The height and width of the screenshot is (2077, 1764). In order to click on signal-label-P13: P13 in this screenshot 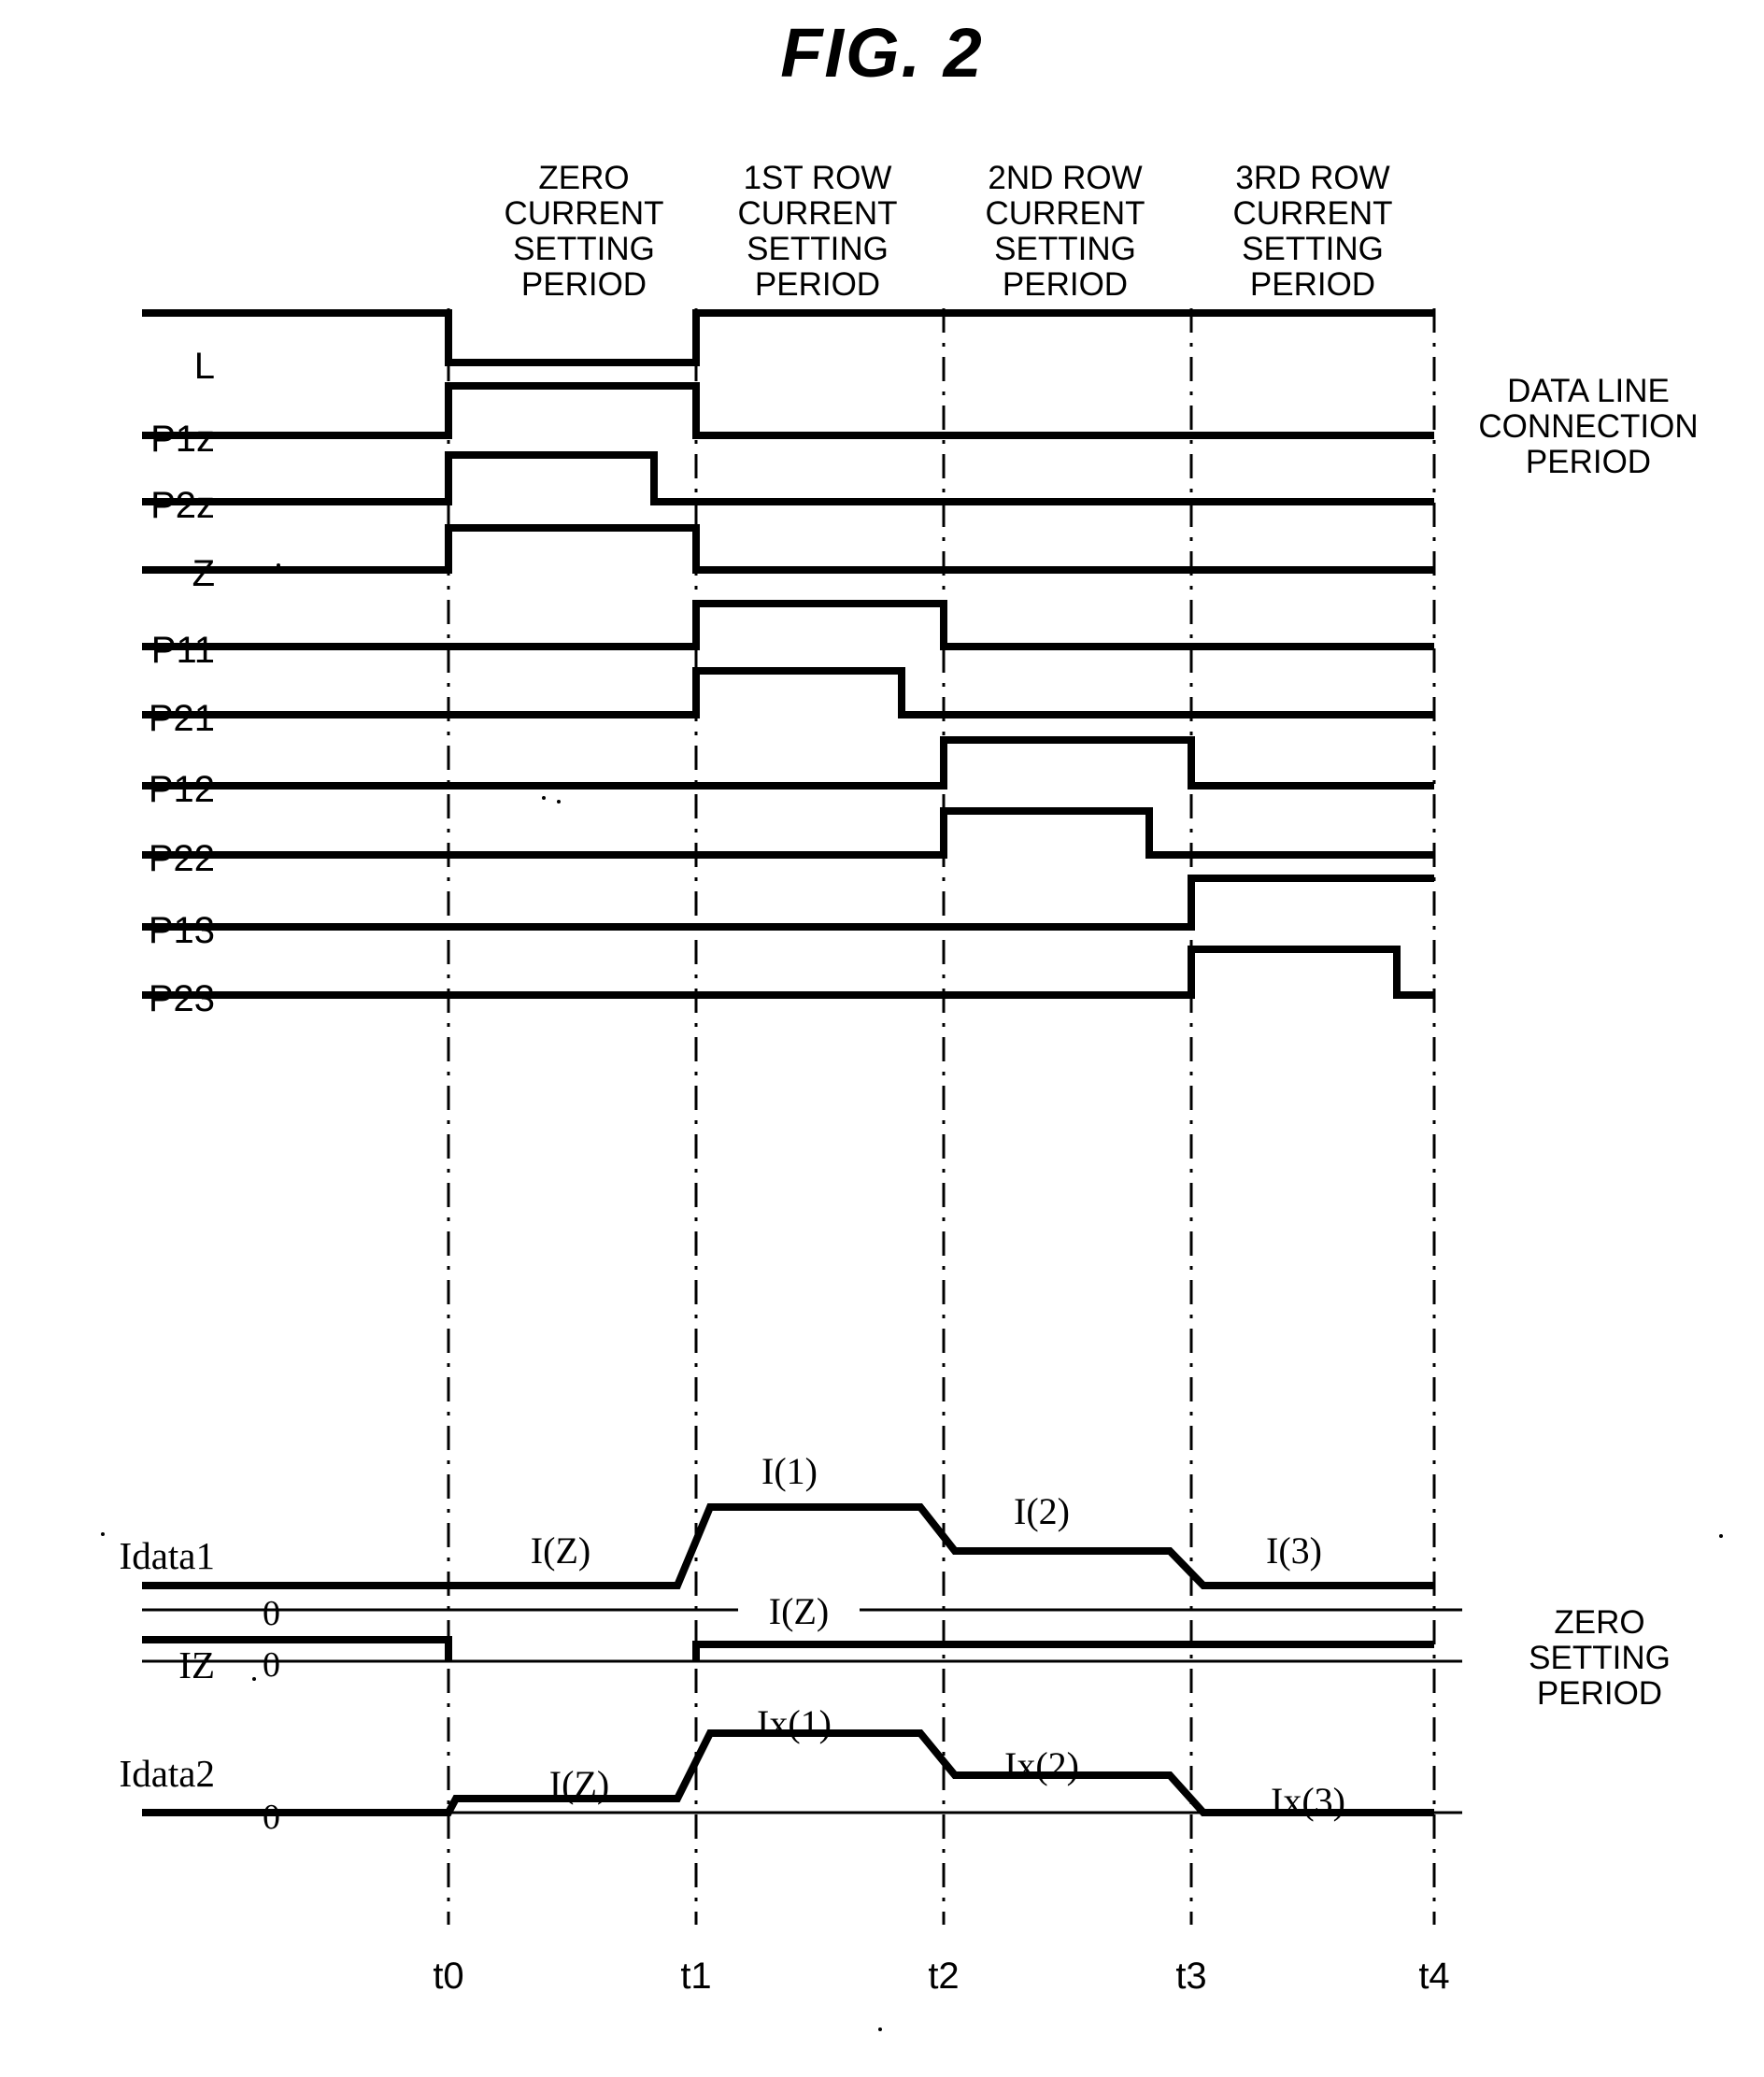, I will do `click(181, 931)`.